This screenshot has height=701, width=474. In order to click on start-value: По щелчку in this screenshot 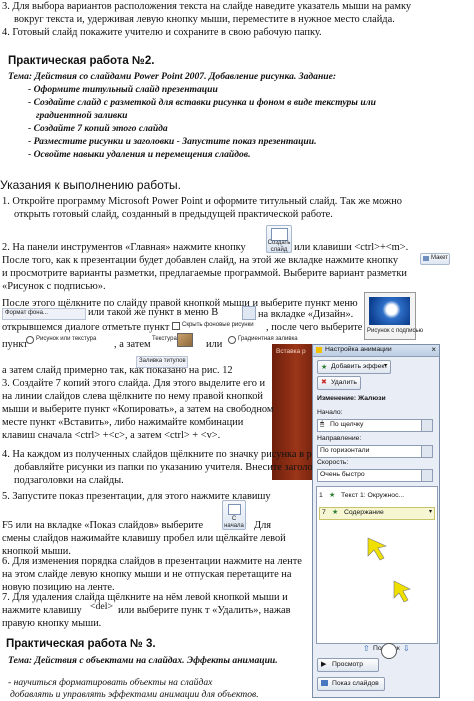, I will do `click(347, 424)`.